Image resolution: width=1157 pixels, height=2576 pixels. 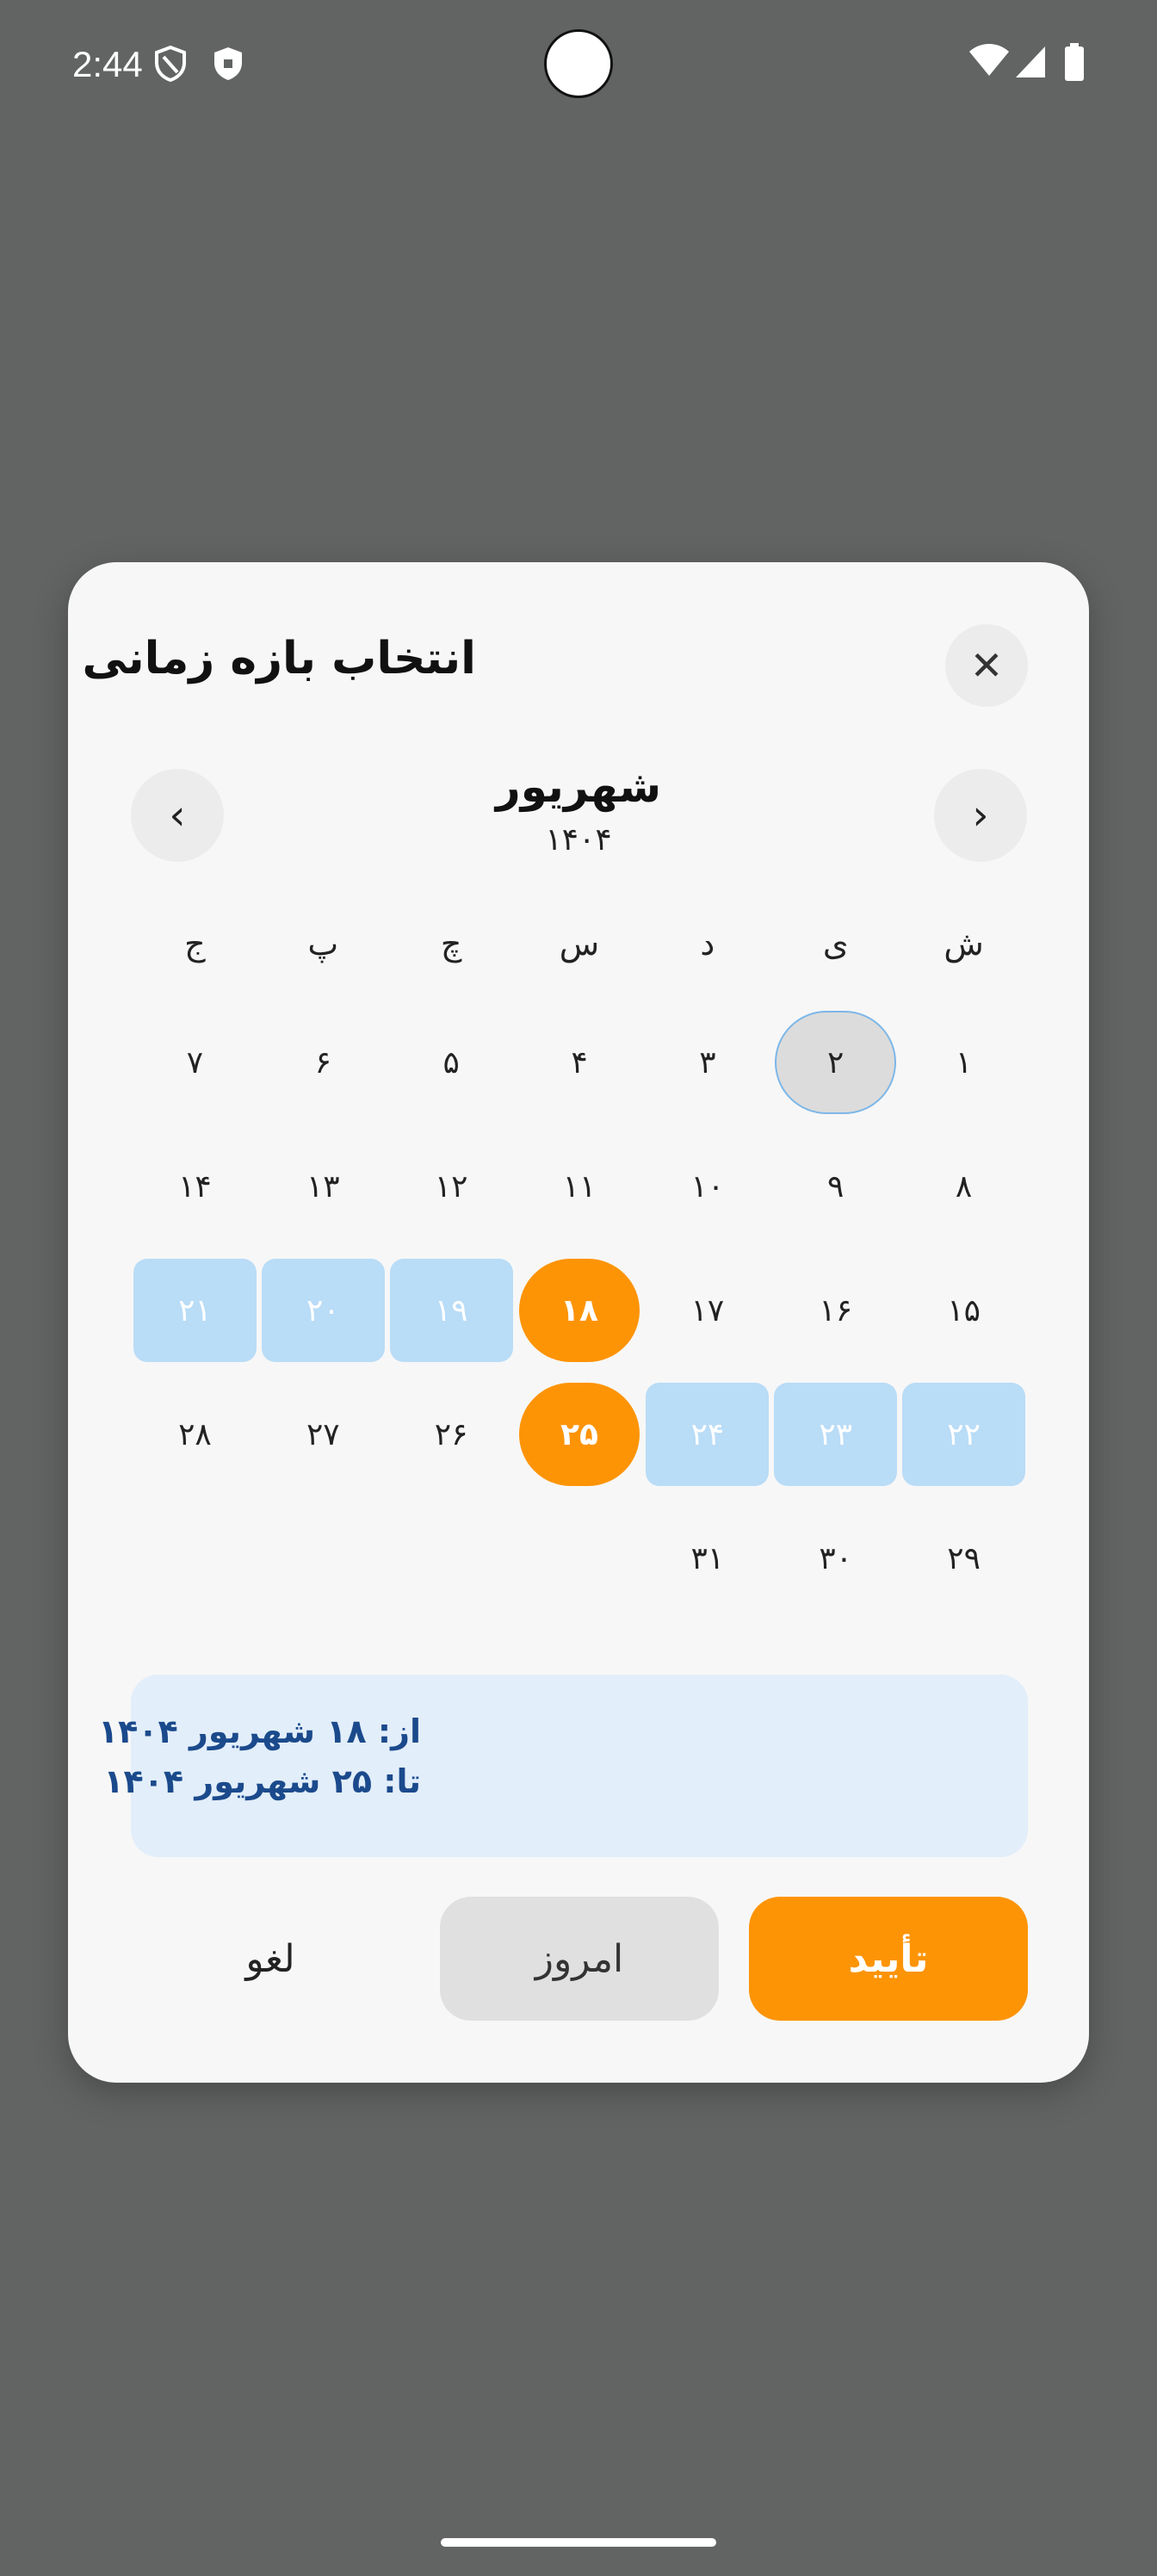 I want to click on day-cell: ۱۲, so click(x=451, y=1176).